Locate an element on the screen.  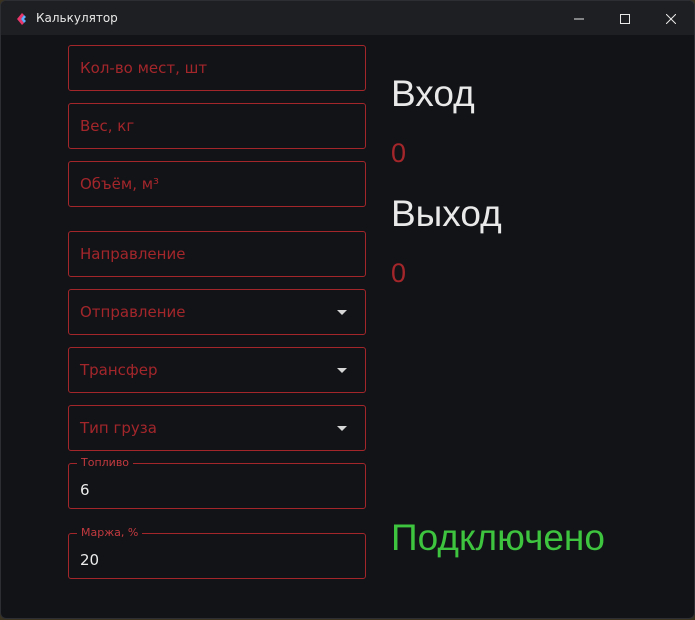
weight-placeholder: Вес, кг is located at coordinates (107, 126).